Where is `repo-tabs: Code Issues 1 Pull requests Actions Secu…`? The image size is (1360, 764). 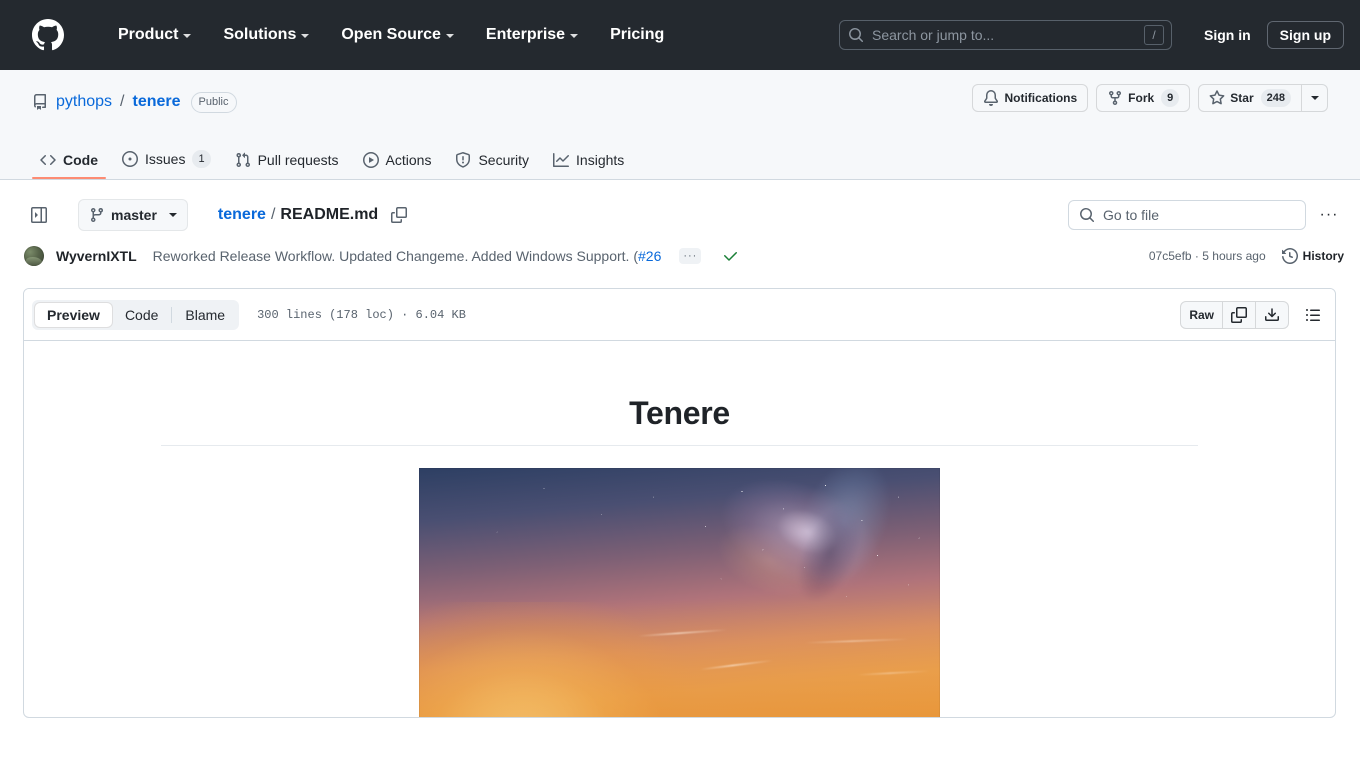
repo-tabs: Code Issues 1 Pull requests Actions Secu… is located at coordinates (680, 155).